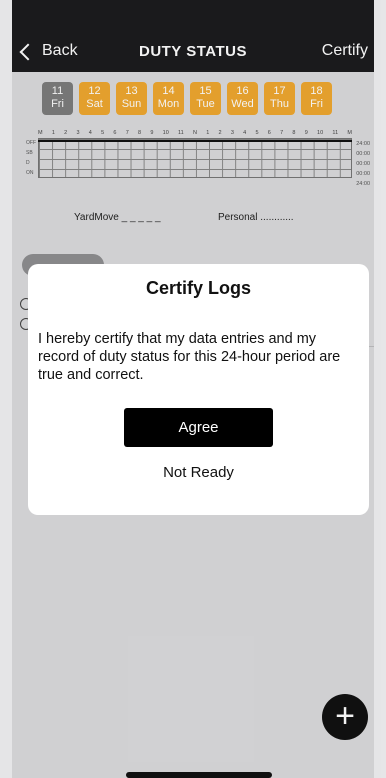 This screenshot has width=386, height=778. What do you see at coordinates (198, 427) in the screenshot?
I see `agree-button: Agree` at bounding box center [198, 427].